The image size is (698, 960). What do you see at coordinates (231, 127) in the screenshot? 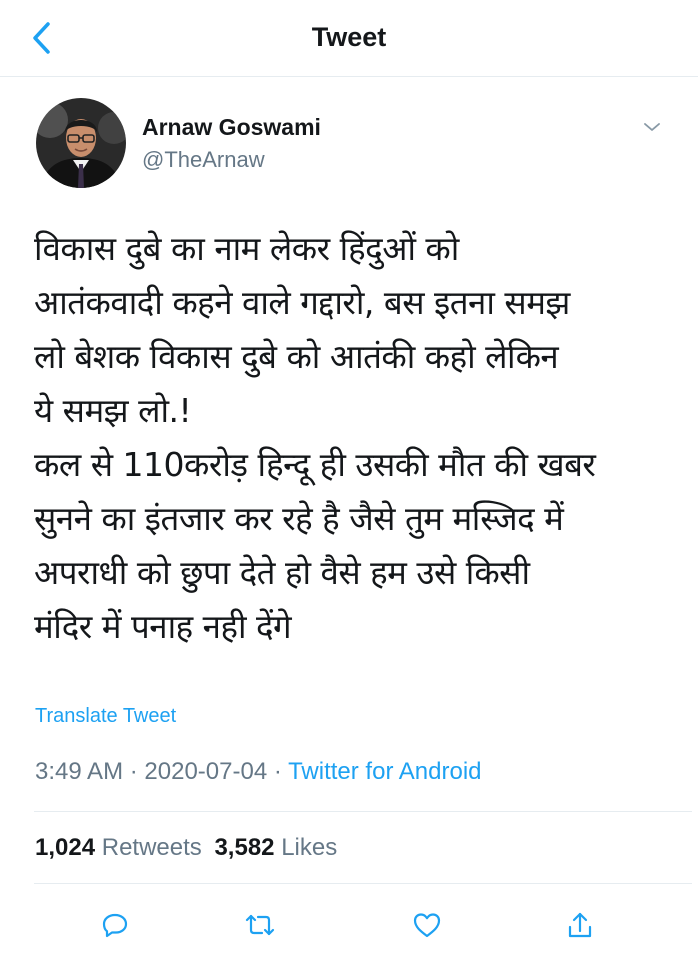
I see `author-name: Arnaw Goswami` at bounding box center [231, 127].